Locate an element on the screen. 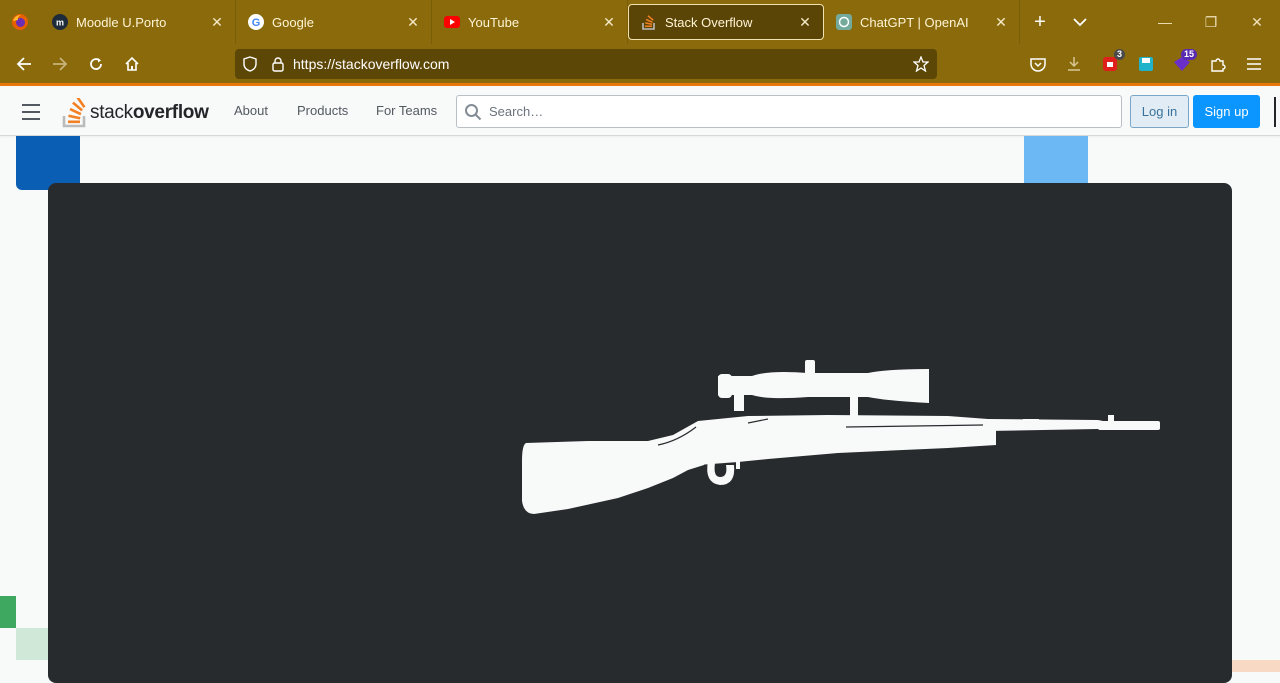 The height and width of the screenshot is (683, 1280). tab-youtube: YouTube ✕ is located at coordinates (530, 22).